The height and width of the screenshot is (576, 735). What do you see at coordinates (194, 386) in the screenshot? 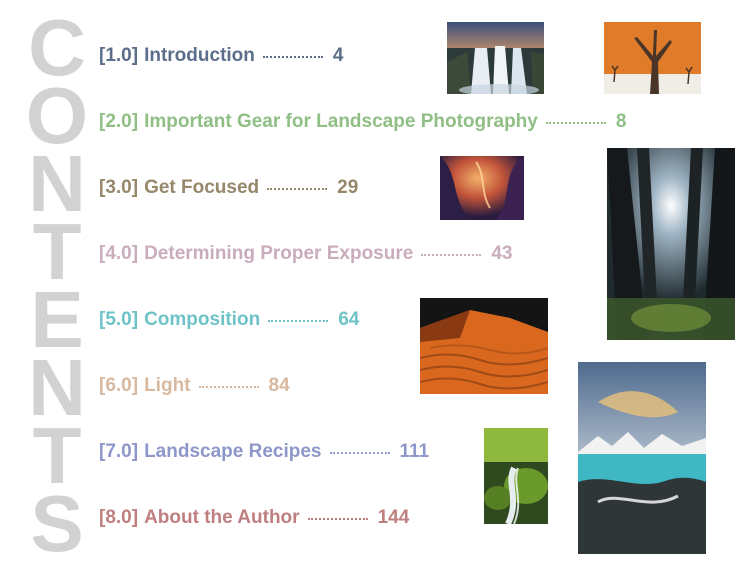
I see `toc-entry-light: [6.0] Light 84` at bounding box center [194, 386].